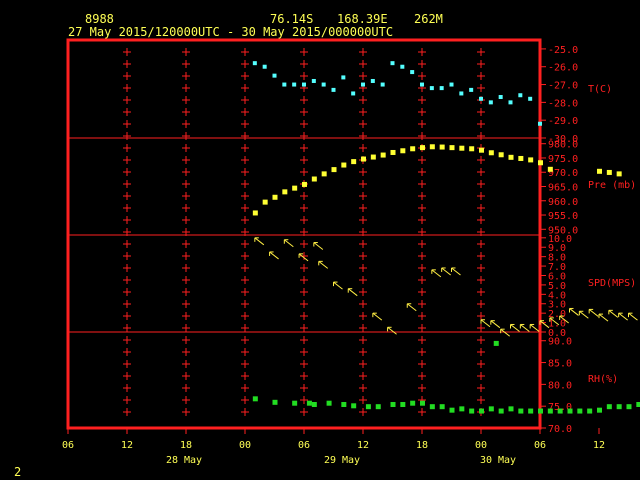 The width and height of the screenshot is (640, 480). What do you see at coordinates (498, 460) in the screenshot?
I see `x-day-label: 30 May` at bounding box center [498, 460].